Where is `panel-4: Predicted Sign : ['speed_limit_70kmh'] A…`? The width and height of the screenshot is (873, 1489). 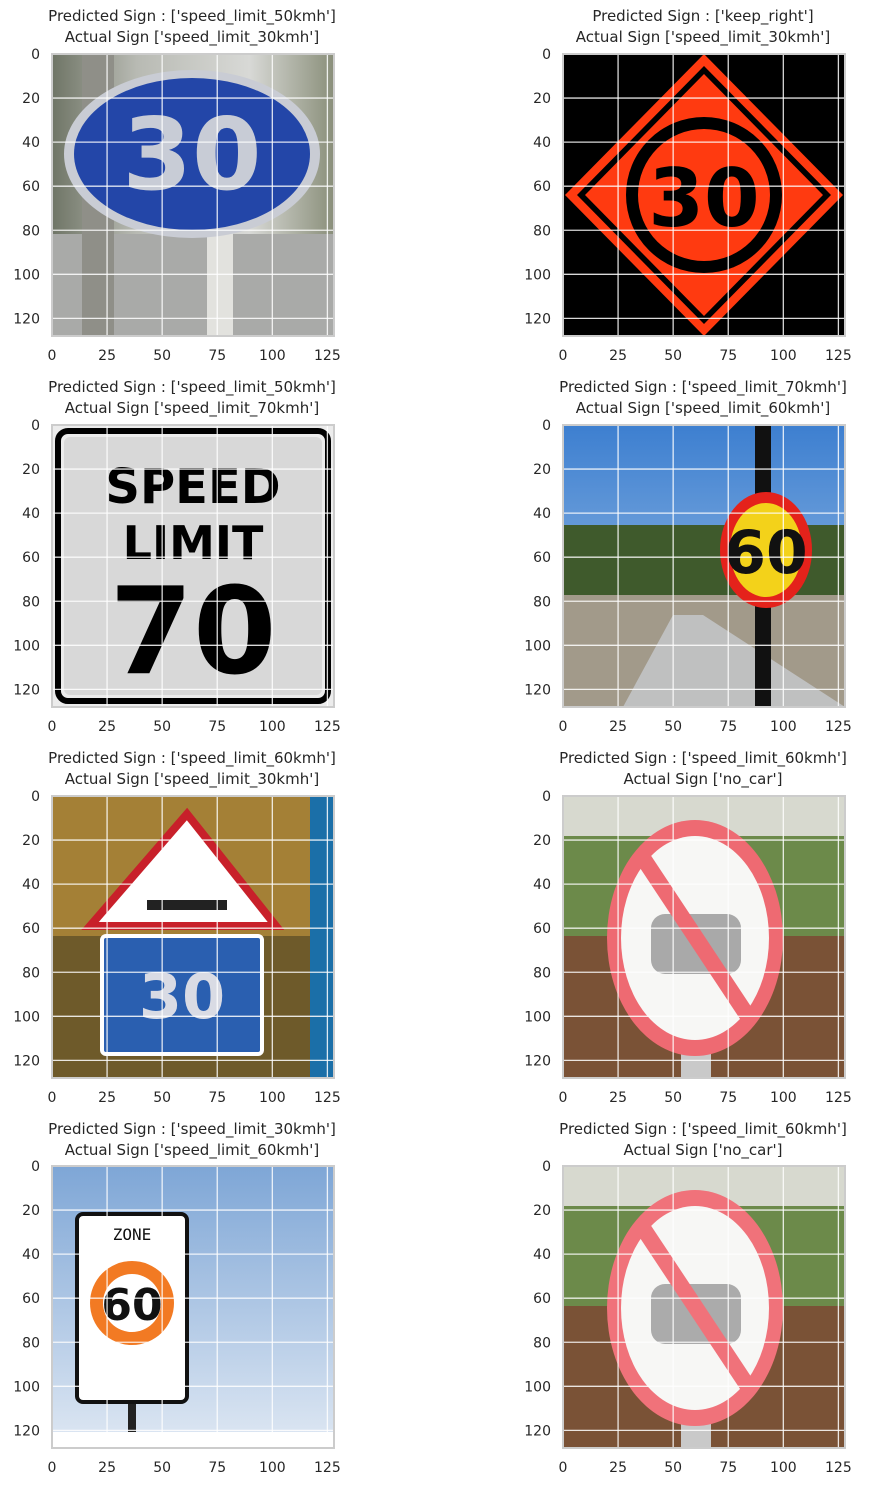
panel-4: Predicted Sign : ['speed_limit_70kmh'] A… is located at coordinates (698, 562).